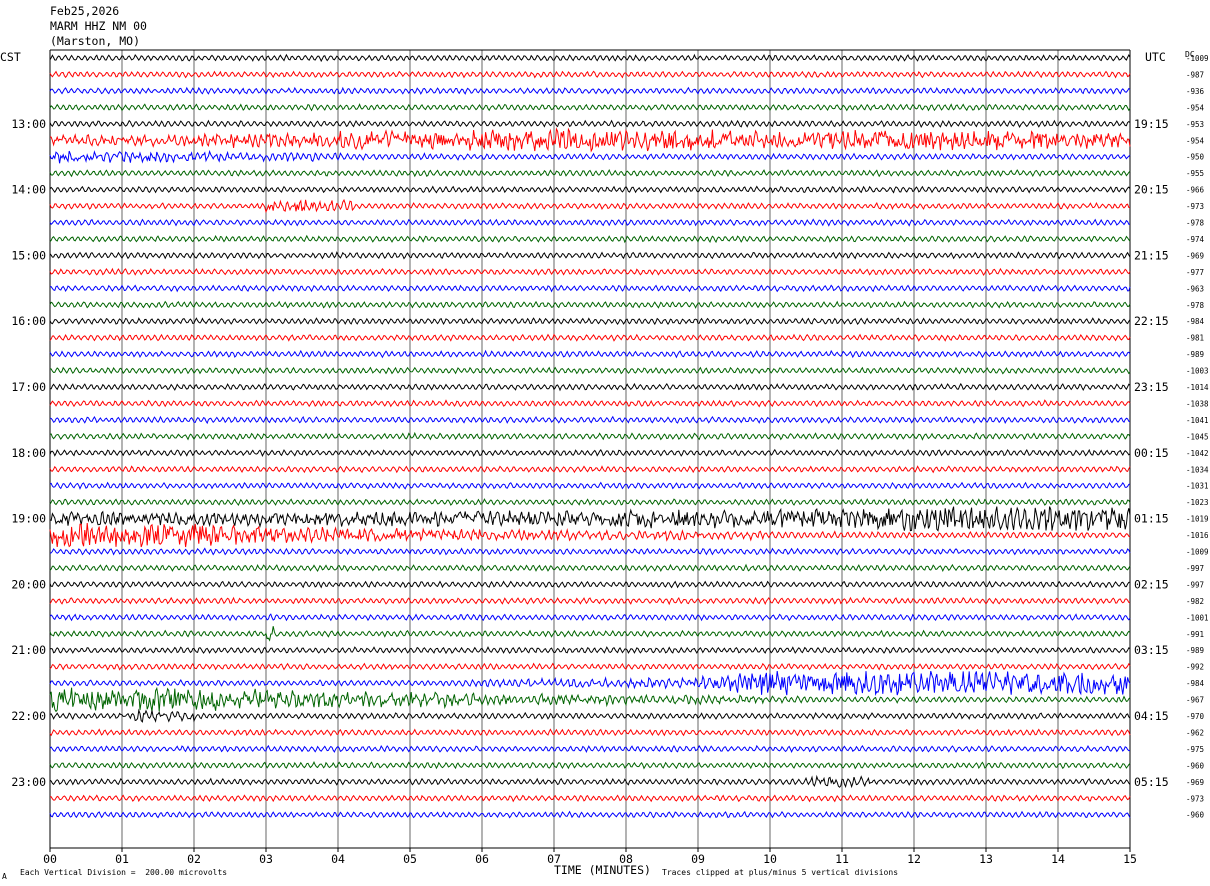 The height and width of the screenshot is (886, 1210). What do you see at coordinates (1195, 601) in the screenshot?
I see `dc-offset-label: -982` at bounding box center [1195, 601].